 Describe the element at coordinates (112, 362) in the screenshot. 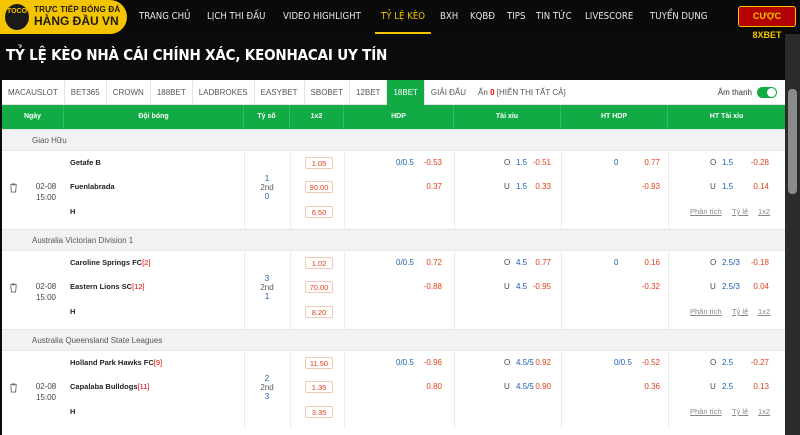

I see `home-team-name: Holland Park Hawks FC` at that location.